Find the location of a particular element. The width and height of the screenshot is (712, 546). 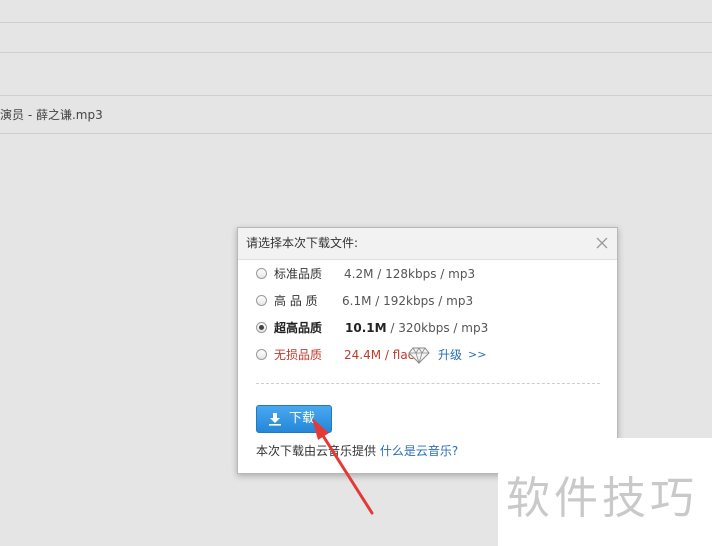

option-name: 超高品质 is located at coordinates (298, 328).